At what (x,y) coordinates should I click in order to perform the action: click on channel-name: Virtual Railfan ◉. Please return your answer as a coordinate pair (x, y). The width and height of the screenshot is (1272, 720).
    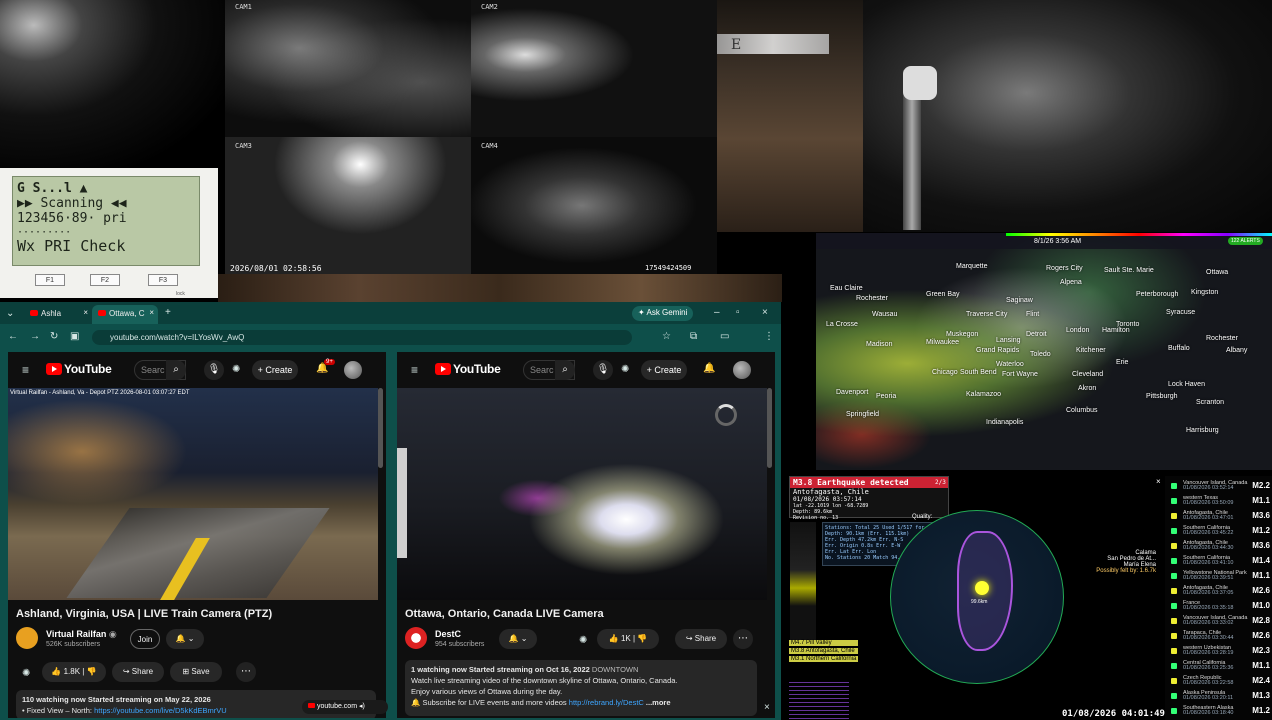
    Looking at the image, I should click on (81, 634).